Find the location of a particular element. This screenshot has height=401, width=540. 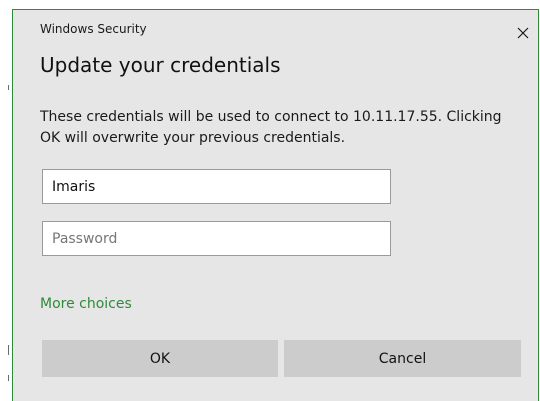

ok-button: OK is located at coordinates (160, 358).